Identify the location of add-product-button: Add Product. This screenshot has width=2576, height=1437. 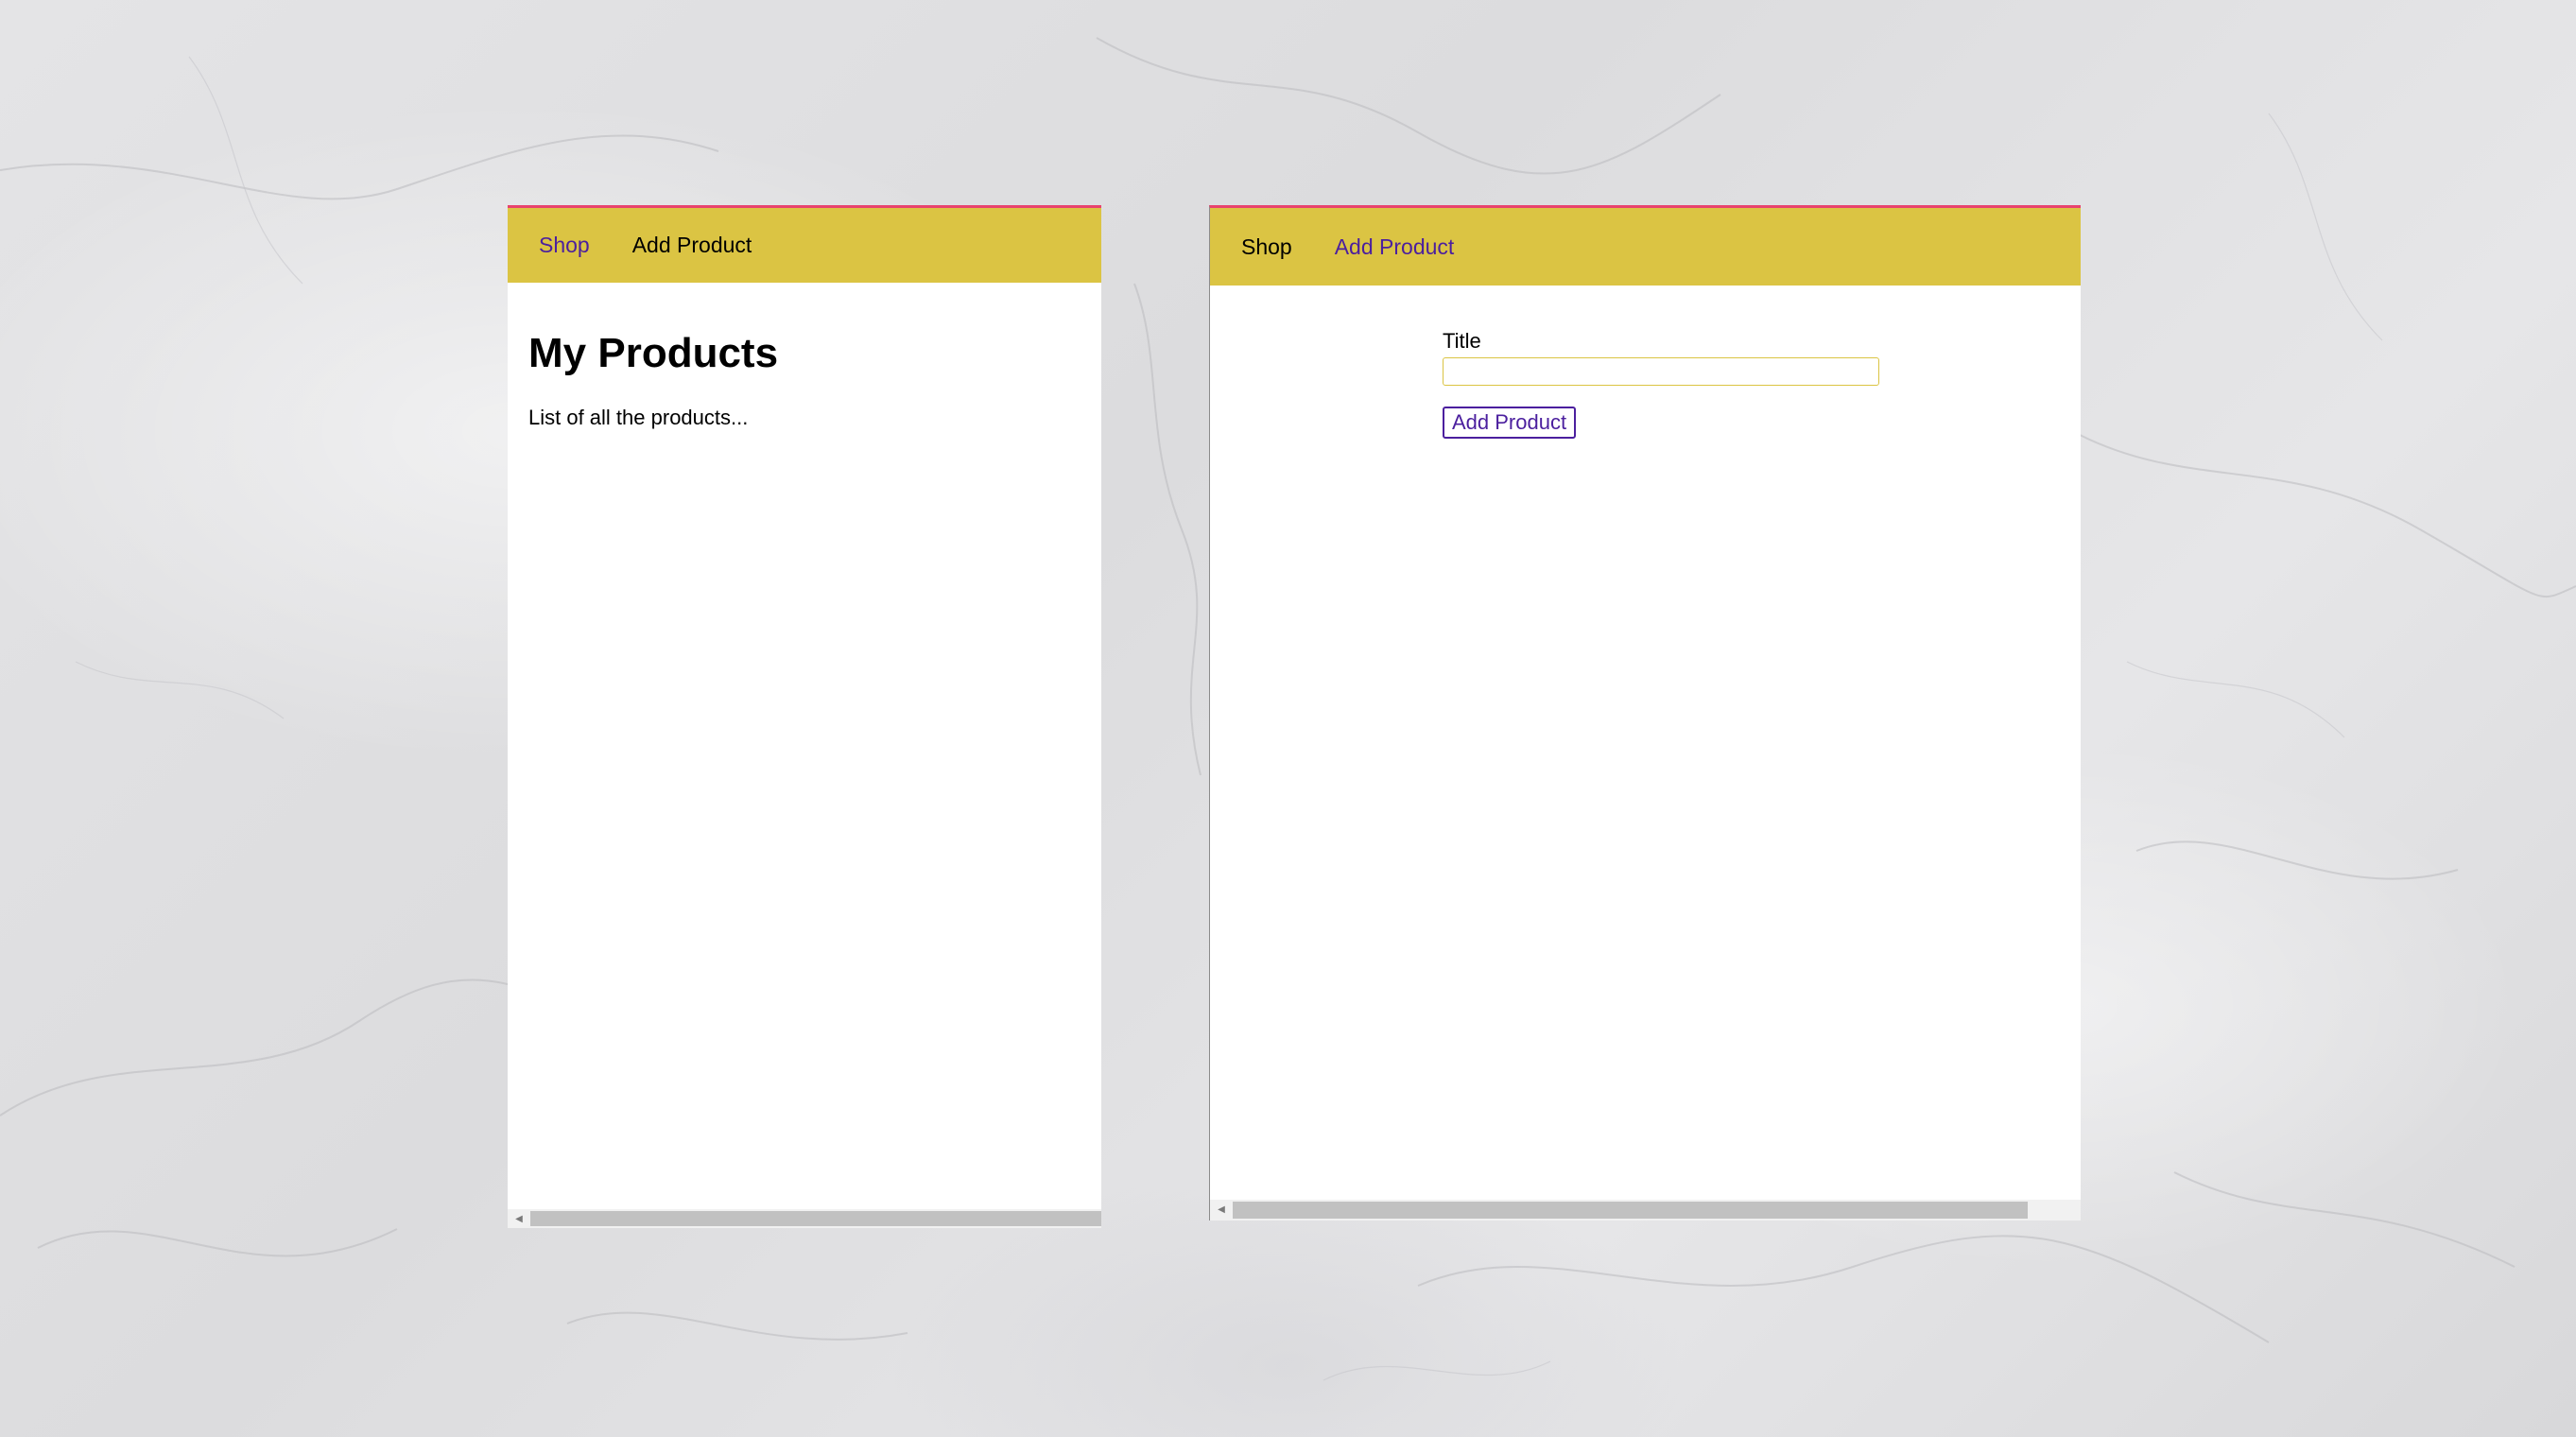
(1510, 423).